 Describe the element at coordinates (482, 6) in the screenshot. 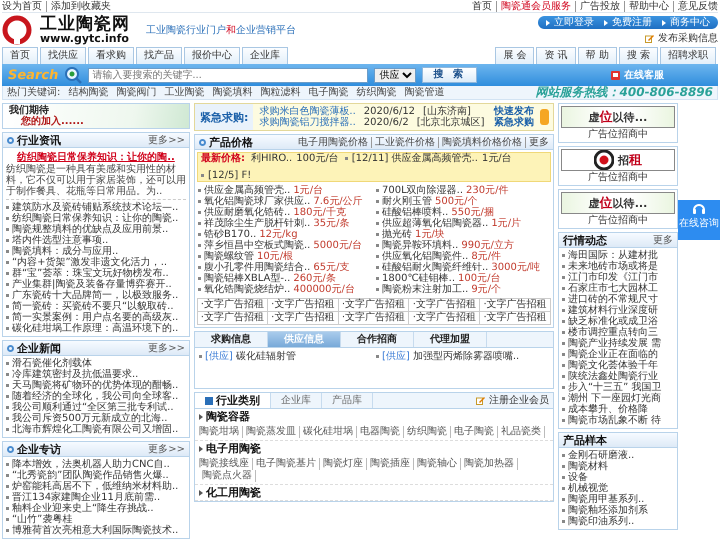

I see `top-link: 首页` at that location.